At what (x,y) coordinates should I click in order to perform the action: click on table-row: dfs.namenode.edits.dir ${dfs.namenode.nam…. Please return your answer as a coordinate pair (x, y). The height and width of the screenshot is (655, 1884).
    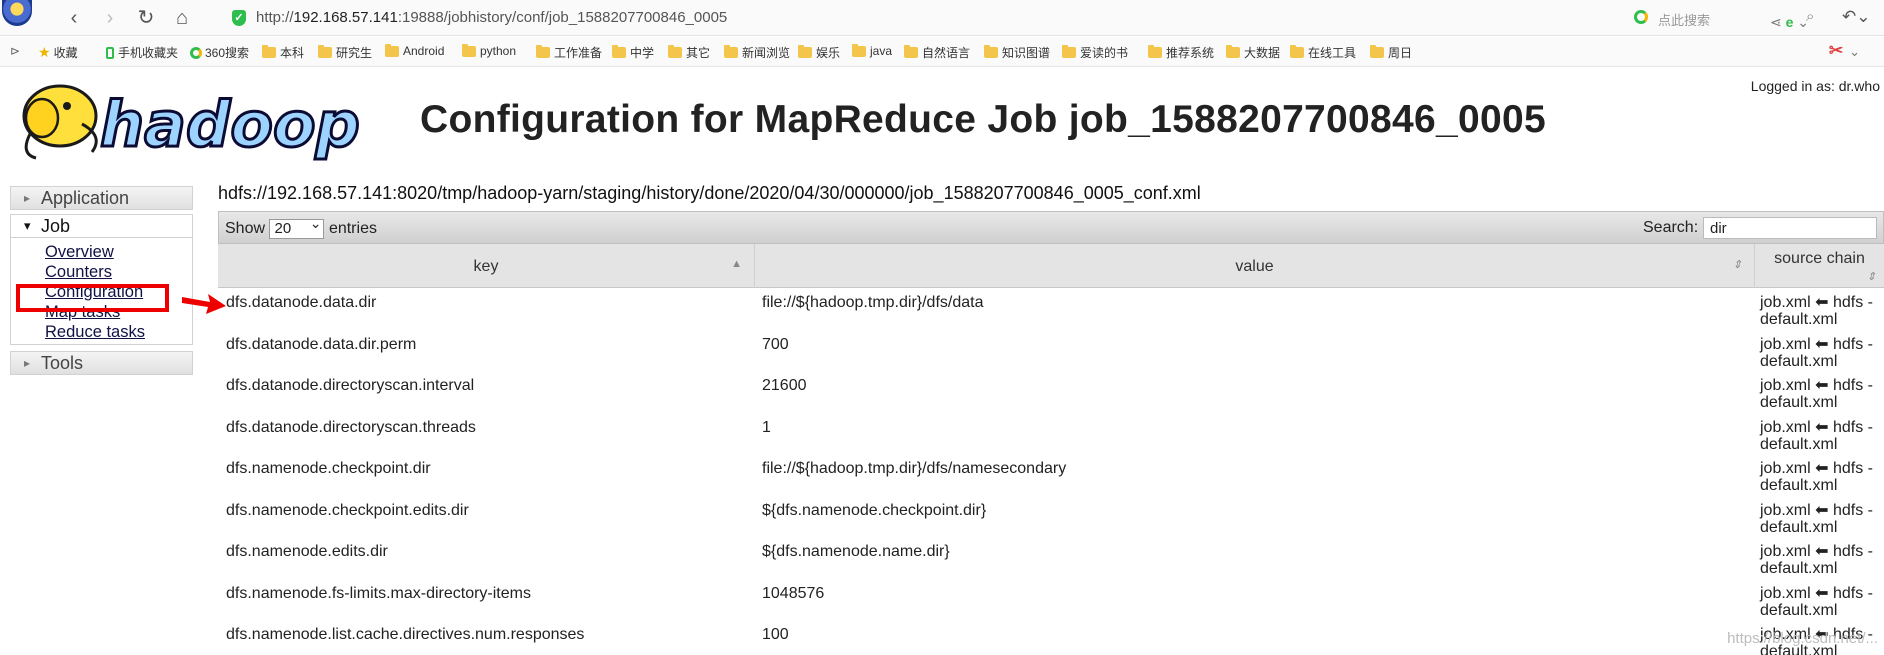
    Looking at the image, I should click on (1051, 558).